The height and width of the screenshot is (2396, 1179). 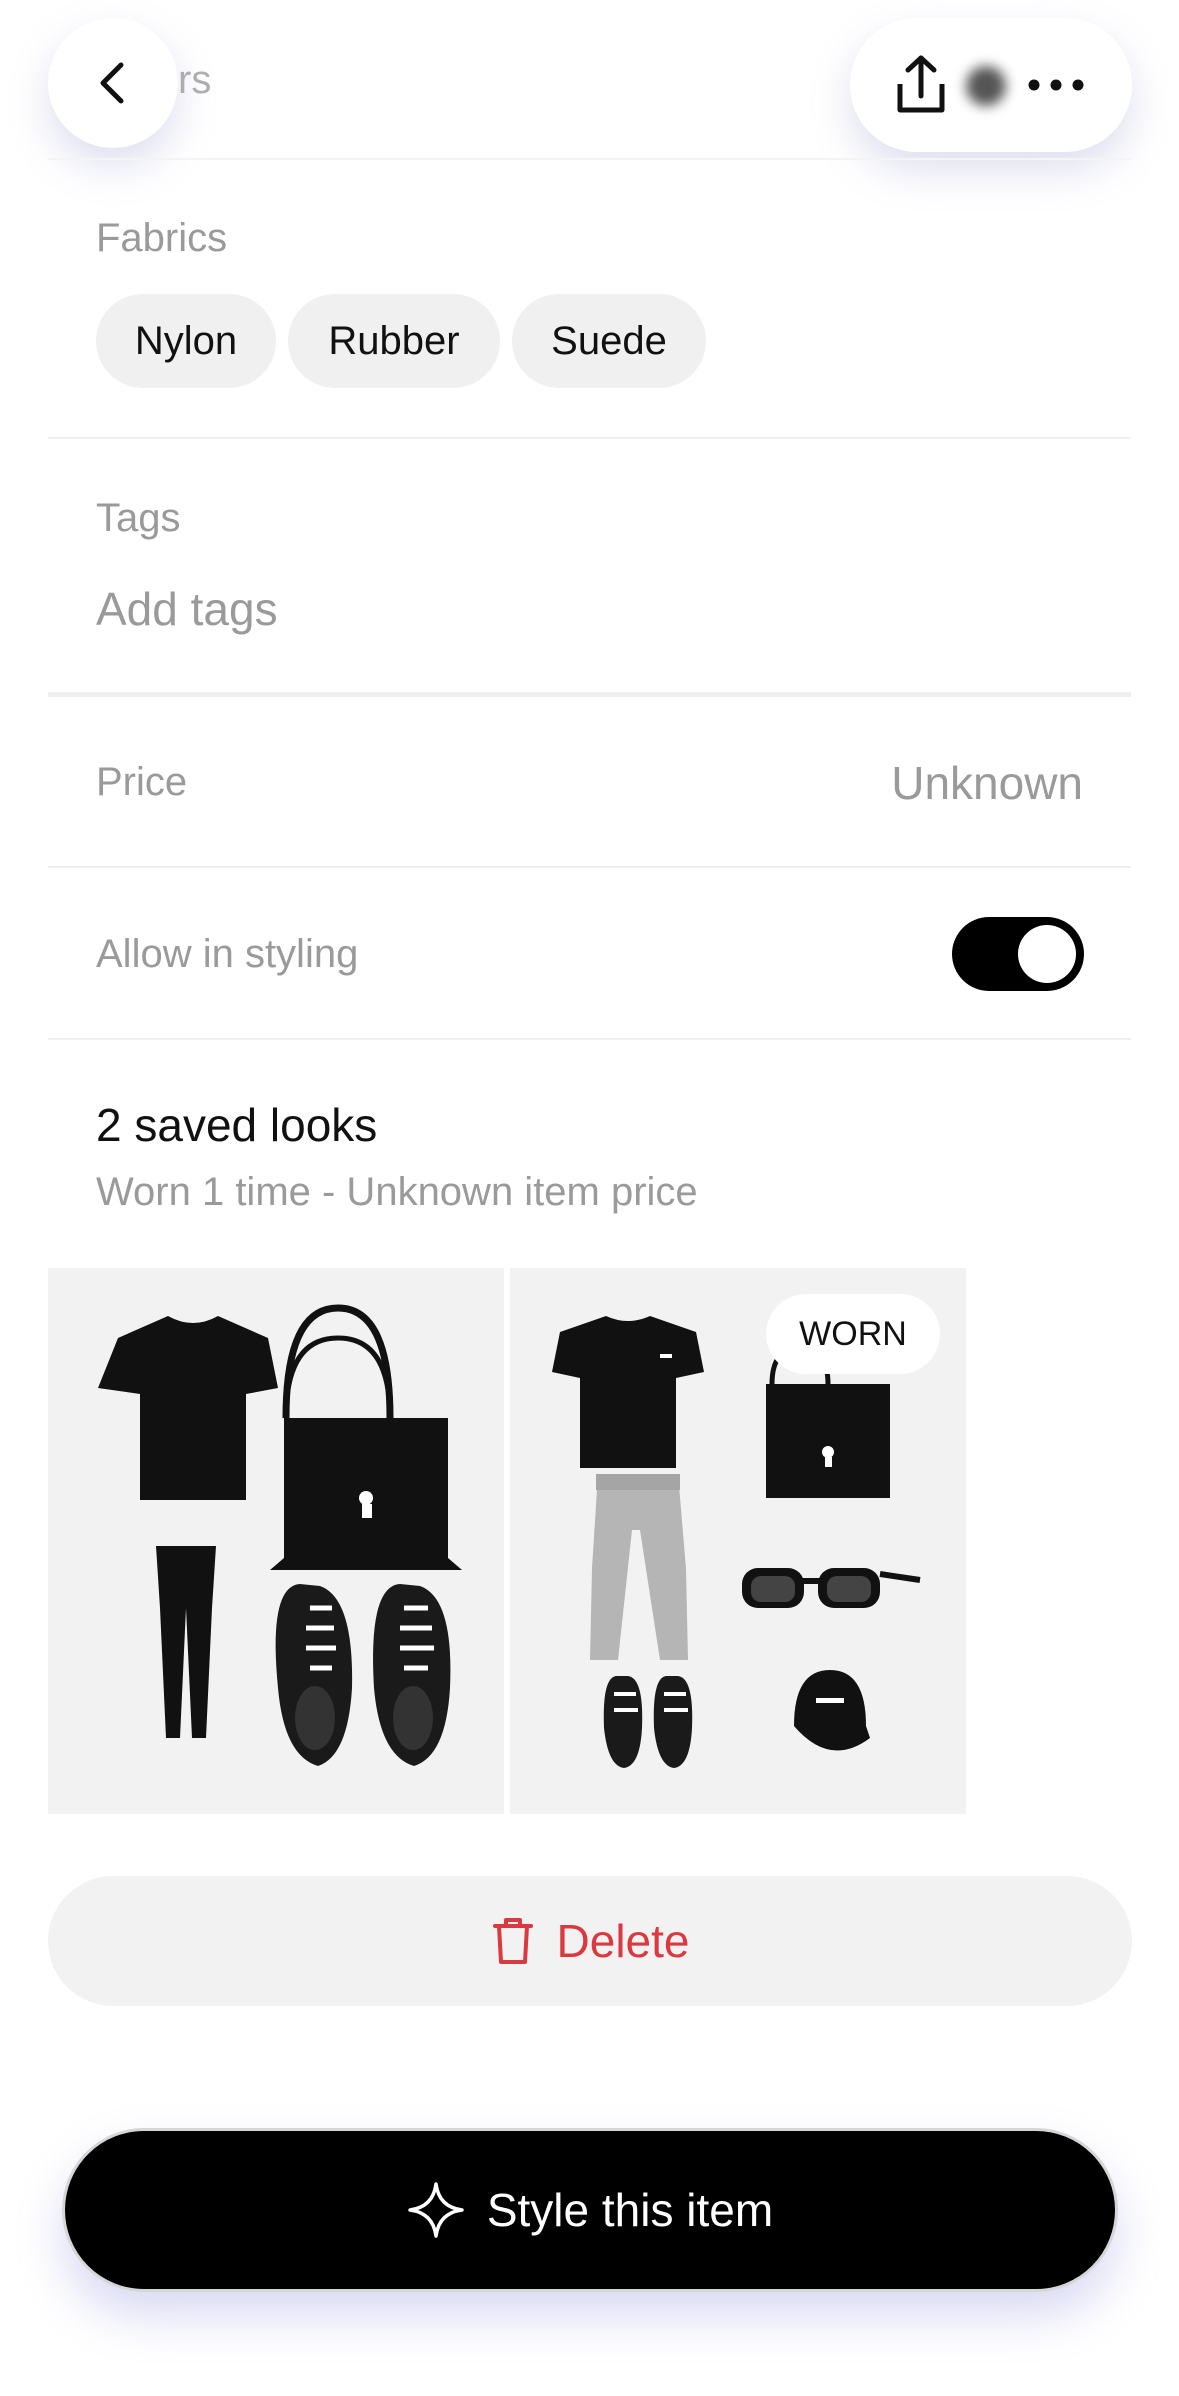 I want to click on look-outfit-image, so click(x=280, y=1535).